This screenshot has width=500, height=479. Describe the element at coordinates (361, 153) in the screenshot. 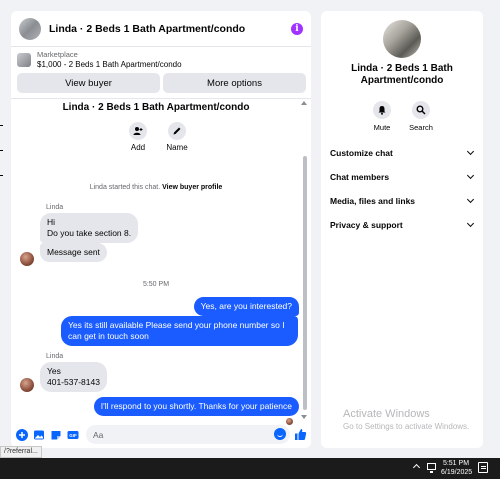

I see `menu-label: Customize chat` at that location.